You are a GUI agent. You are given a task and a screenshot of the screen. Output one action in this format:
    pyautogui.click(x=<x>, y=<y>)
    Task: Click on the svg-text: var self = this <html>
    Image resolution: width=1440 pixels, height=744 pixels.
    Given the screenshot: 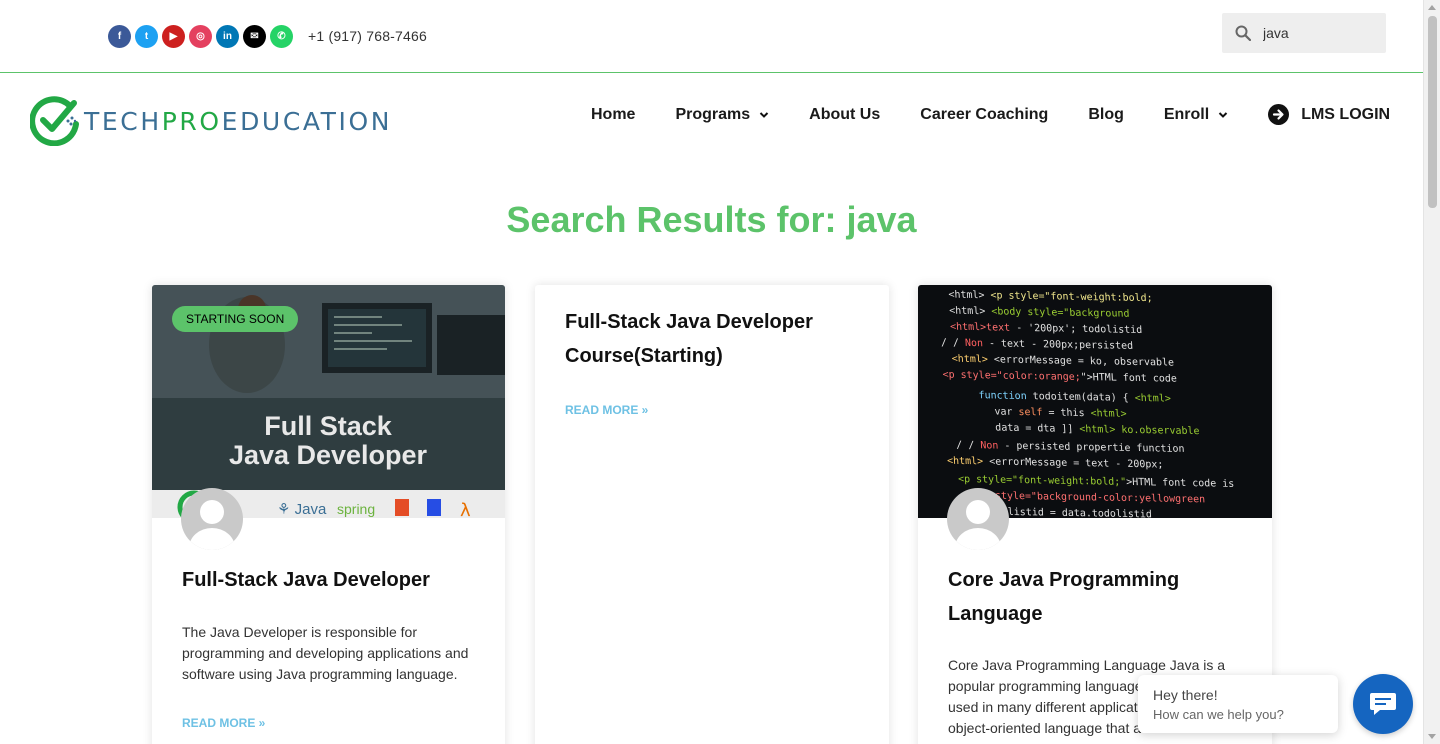 What is the action you would take?
    pyautogui.click(x=1060, y=413)
    